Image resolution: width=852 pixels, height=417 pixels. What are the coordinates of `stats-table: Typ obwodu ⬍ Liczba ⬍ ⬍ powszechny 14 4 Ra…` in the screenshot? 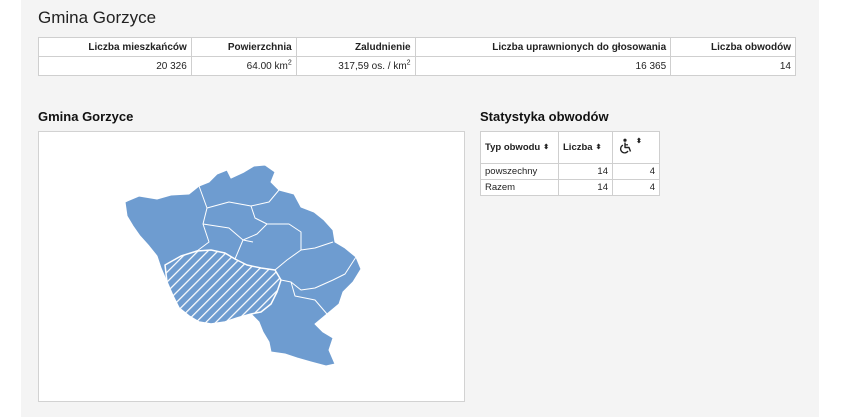 It's located at (570, 163).